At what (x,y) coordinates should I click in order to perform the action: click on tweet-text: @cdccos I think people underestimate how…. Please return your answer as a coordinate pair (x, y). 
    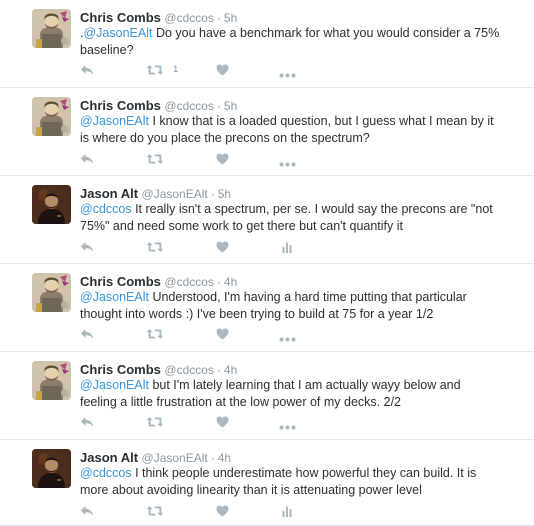
    Looking at the image, I should click on (290, 481).